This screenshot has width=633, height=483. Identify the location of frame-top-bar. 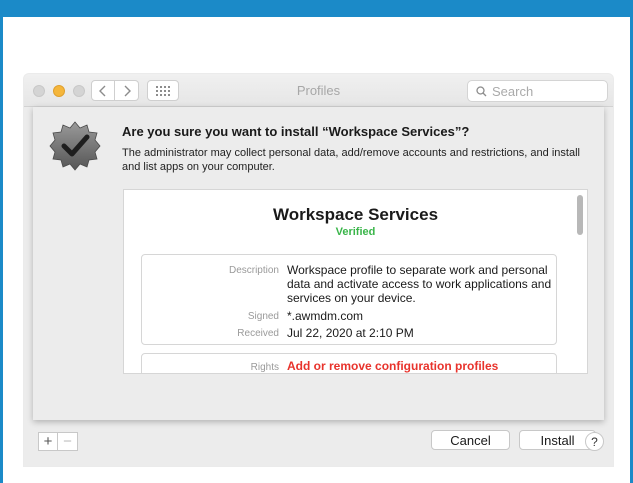
(316, 8).